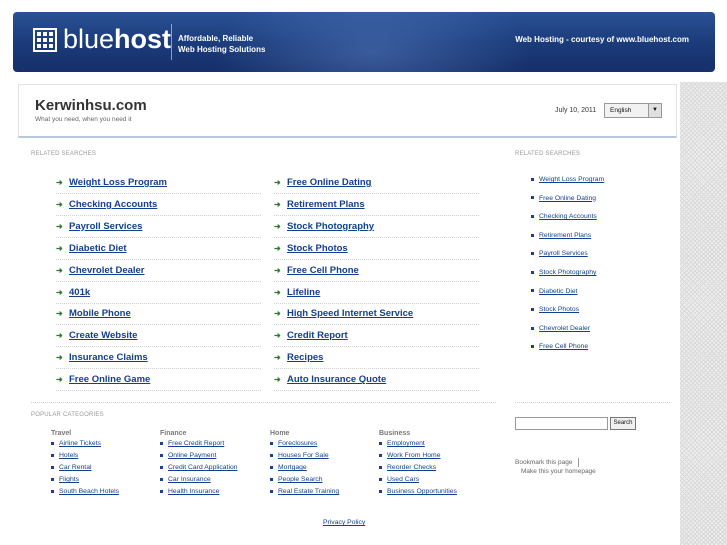 This screenshot has width=727, height=545. I want to click on related-search-item: ➜ 401k, so click(158, 293).